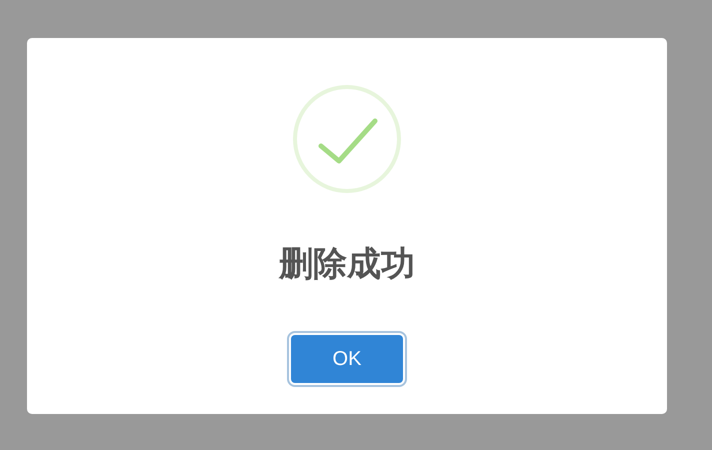  Describe the element at coordinates (347, 264) in the screenshot. I see `dialog-title: 删除成功` at that location.